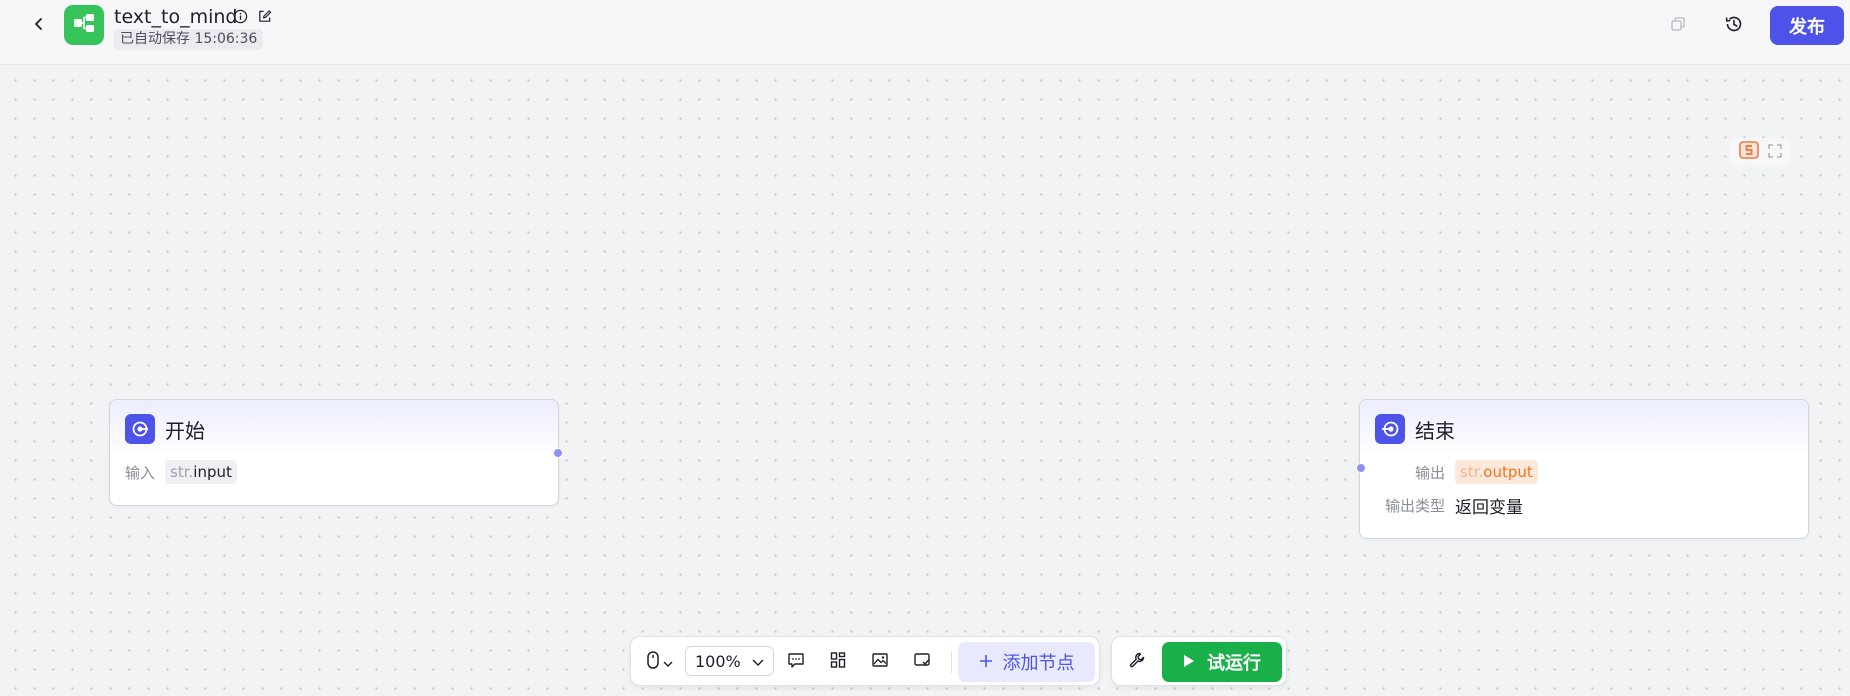  Describe the element at coordinates (925, 32) in the screenshot. I see `top-header: text_to_mind 已自动保存 15:06:36 发布` at that location.